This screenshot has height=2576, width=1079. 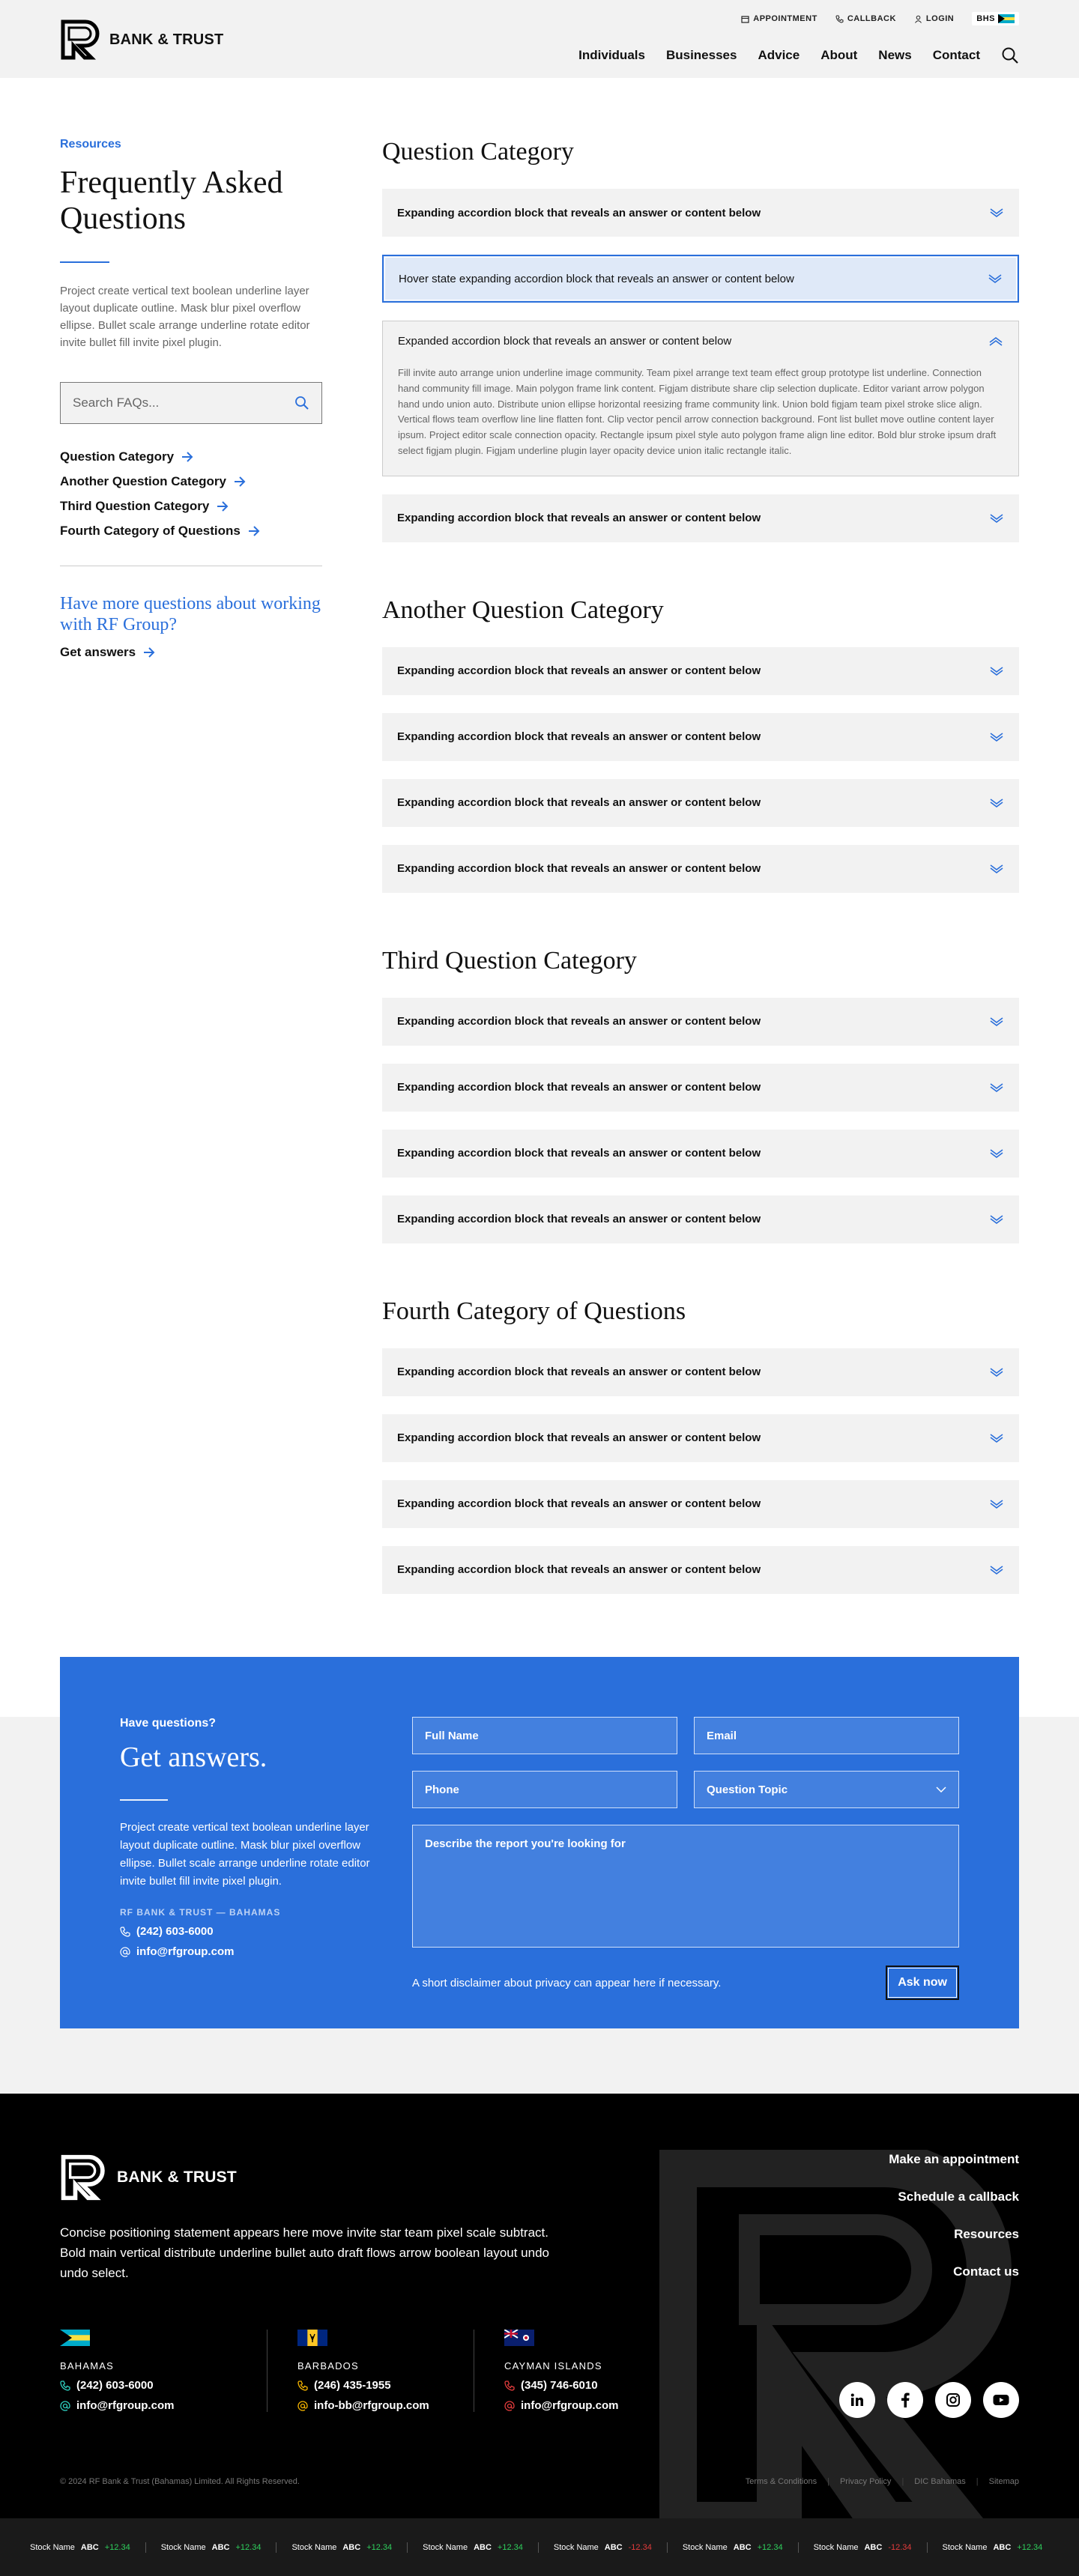 I want to click on question-topic-select: Question Topic, so click(x=826, y=1789).